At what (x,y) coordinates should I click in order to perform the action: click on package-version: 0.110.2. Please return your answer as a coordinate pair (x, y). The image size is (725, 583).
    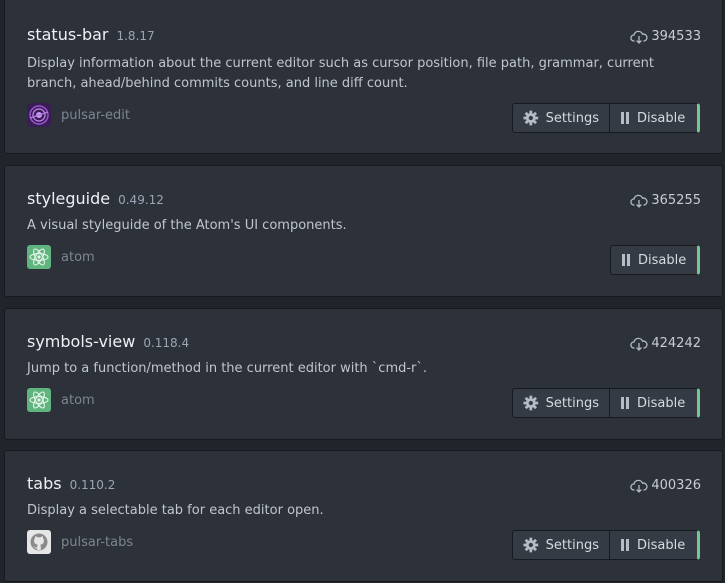
    Looking at the image, I should click on (92, 485).